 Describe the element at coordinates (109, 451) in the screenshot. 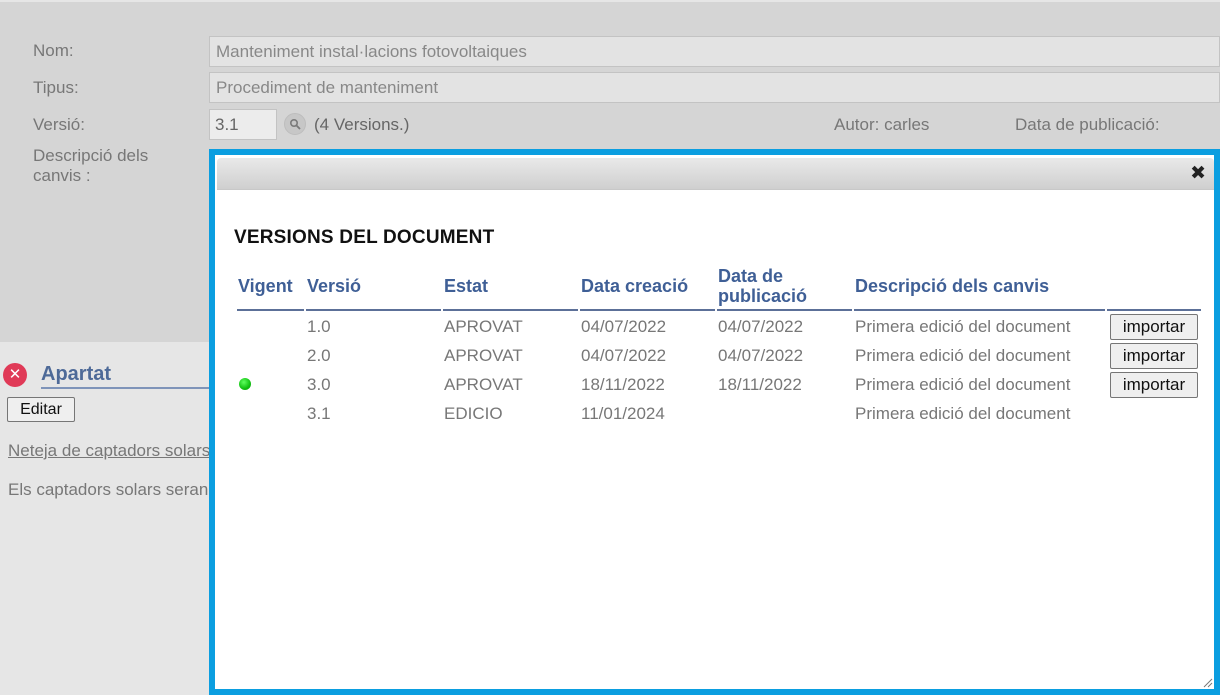

I see `apartat-link: Neteja de captadors solars` at that location.